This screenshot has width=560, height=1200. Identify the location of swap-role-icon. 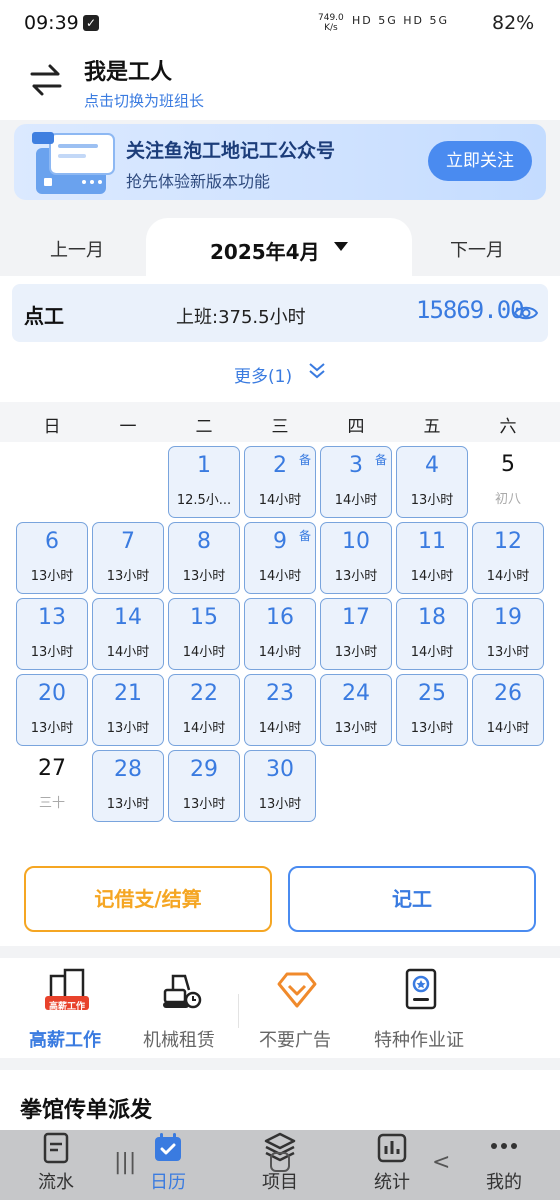
(46, 80).